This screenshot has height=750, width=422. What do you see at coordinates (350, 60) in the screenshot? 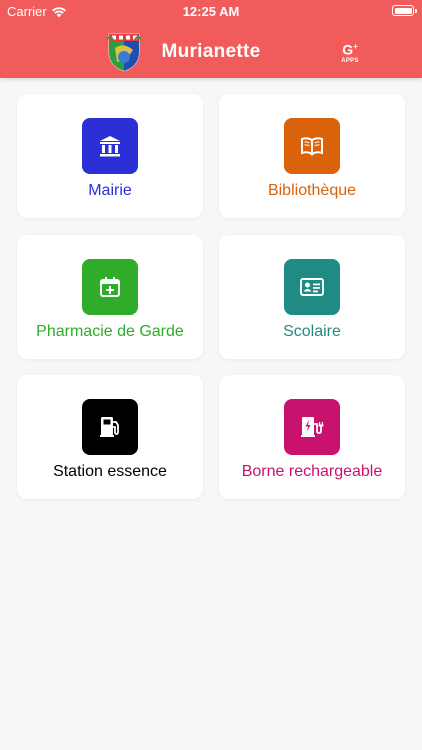
I see `apps-badge-text: APPS` at bounding box center [350, 60].